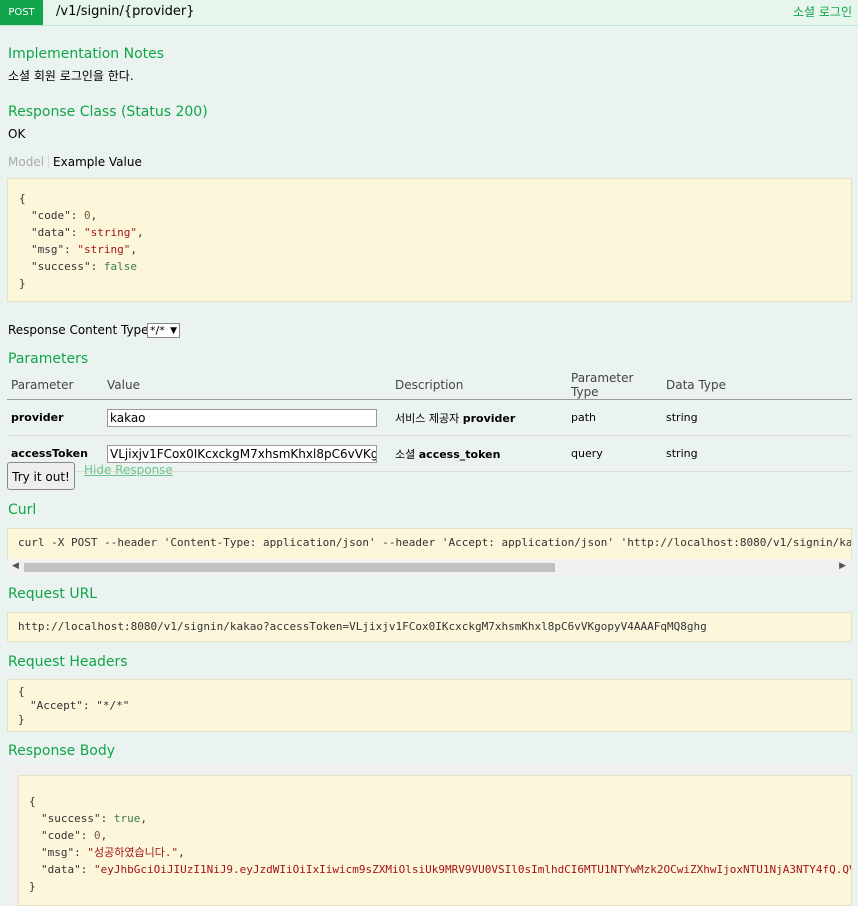  Describe the element at coordinates (41, 476) in the screenshot. I see `try-it-out-button: Try it out!` at that location.